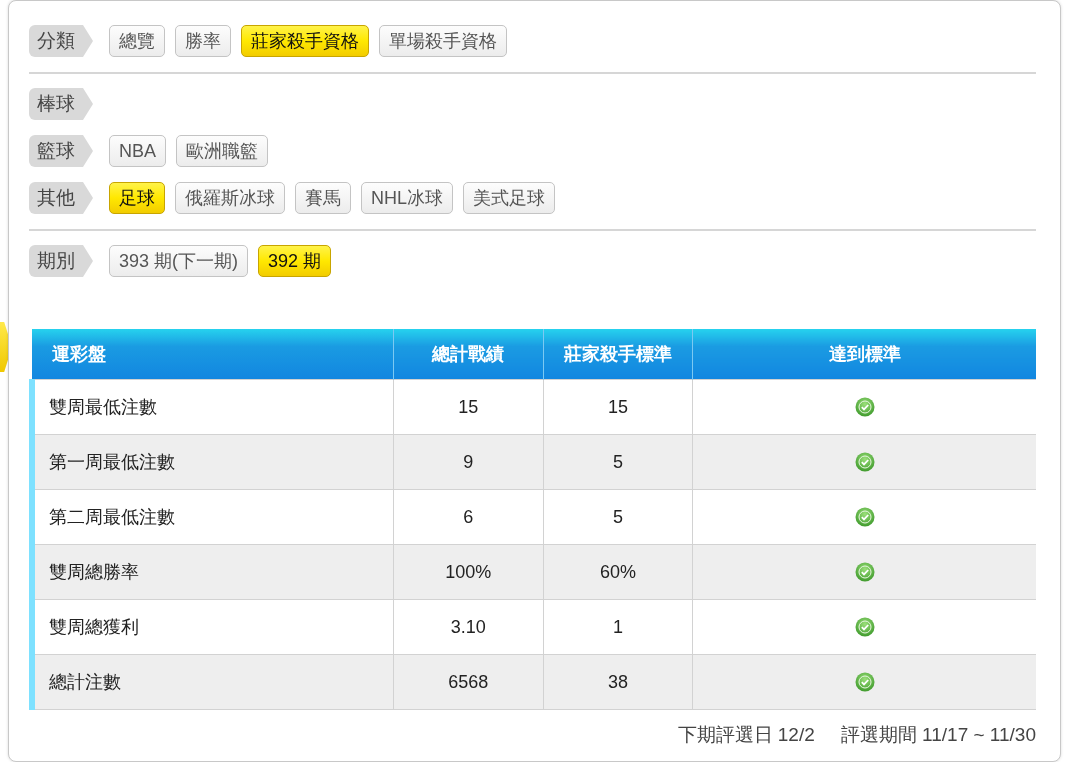  I want to click on filter-button: 393 期(下一期), so click(179, 261).